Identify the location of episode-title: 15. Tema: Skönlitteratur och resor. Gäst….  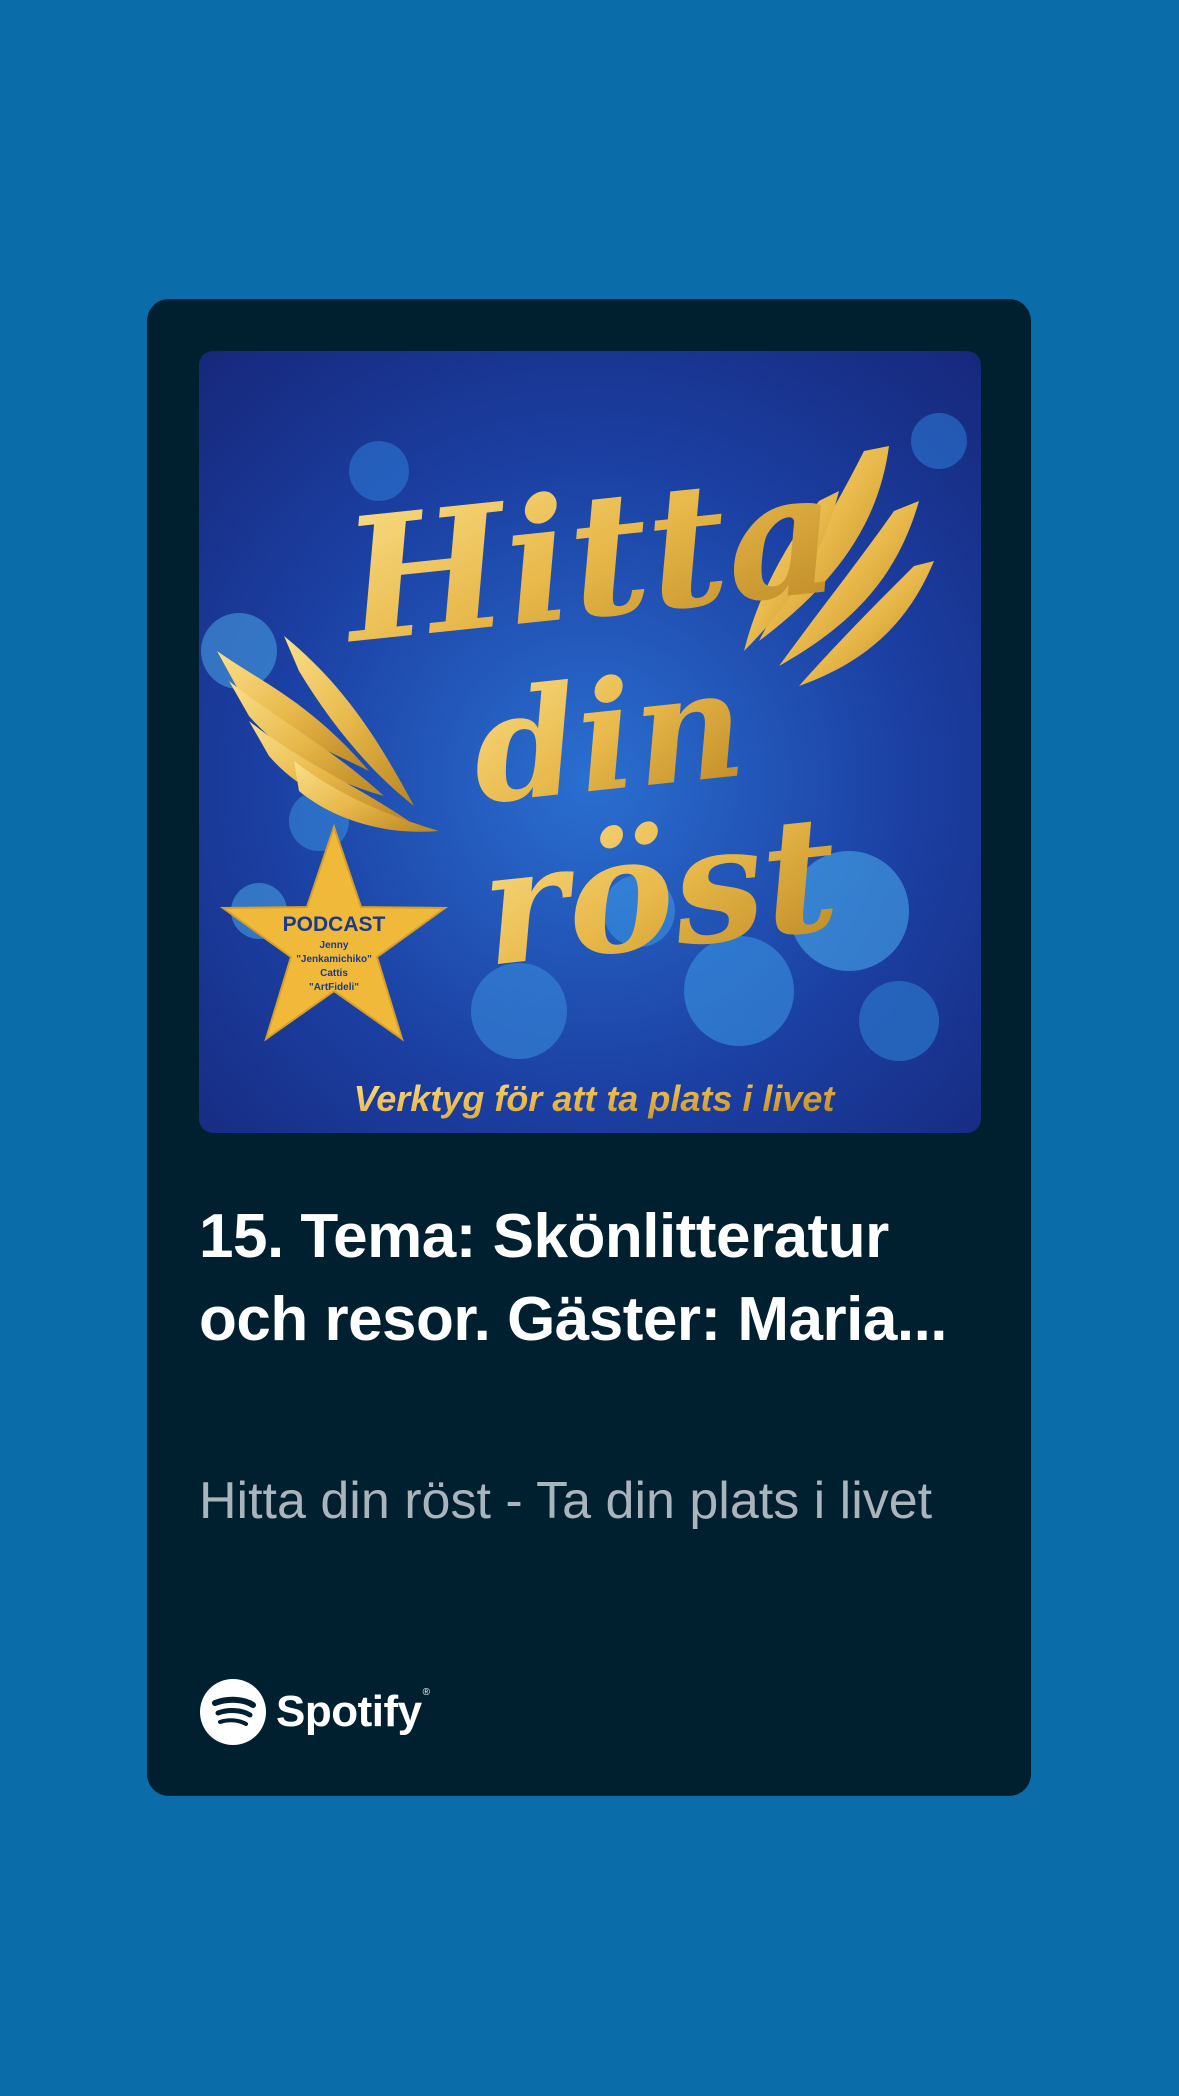
(594, 1278).